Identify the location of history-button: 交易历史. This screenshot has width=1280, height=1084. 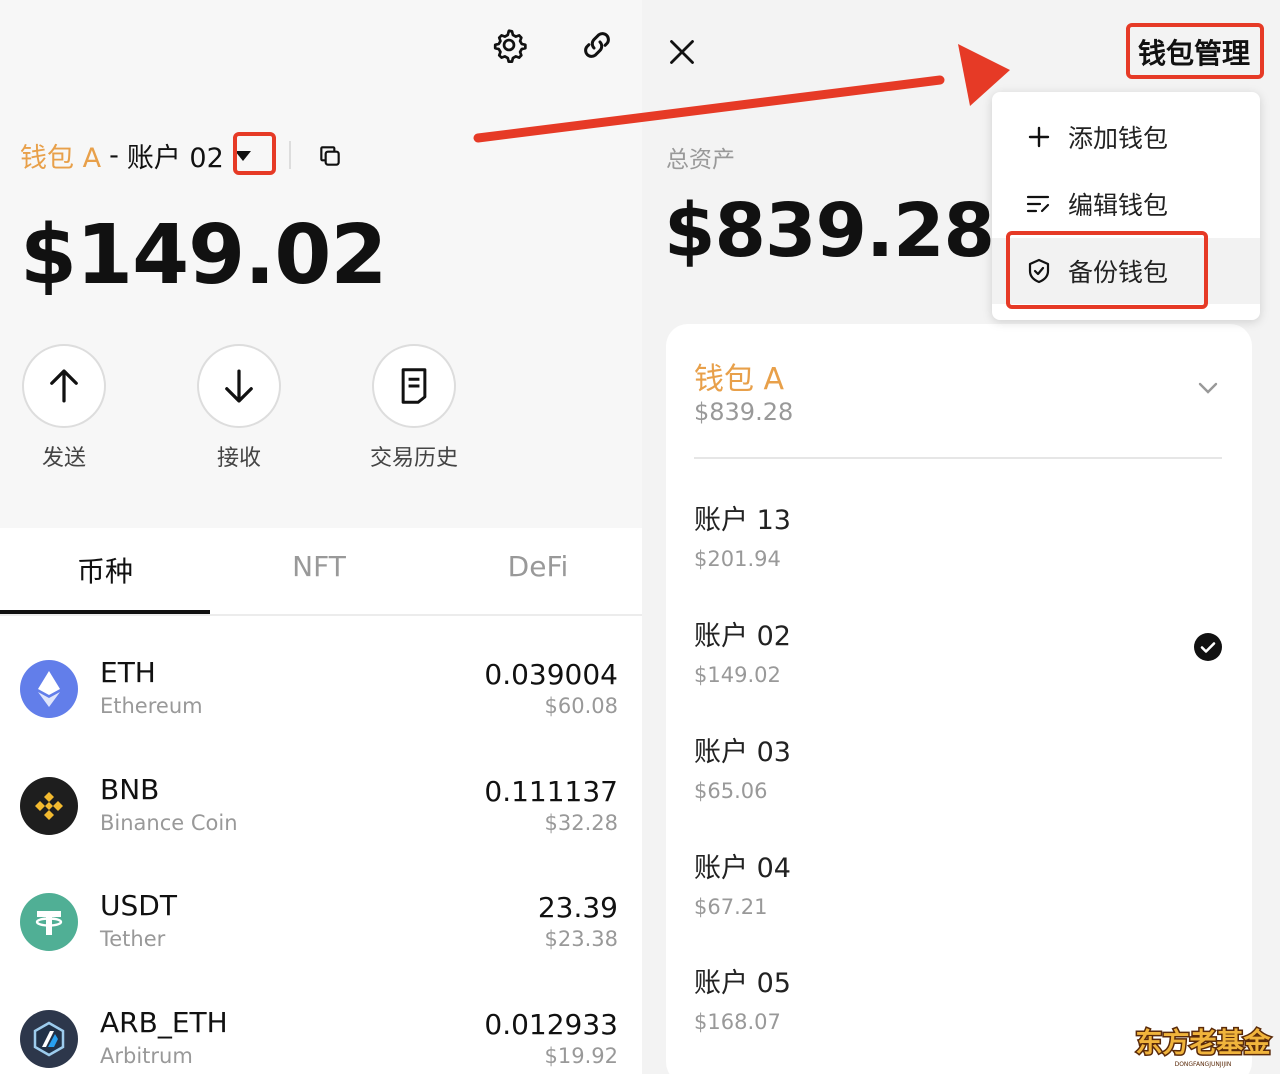
(414, 408).